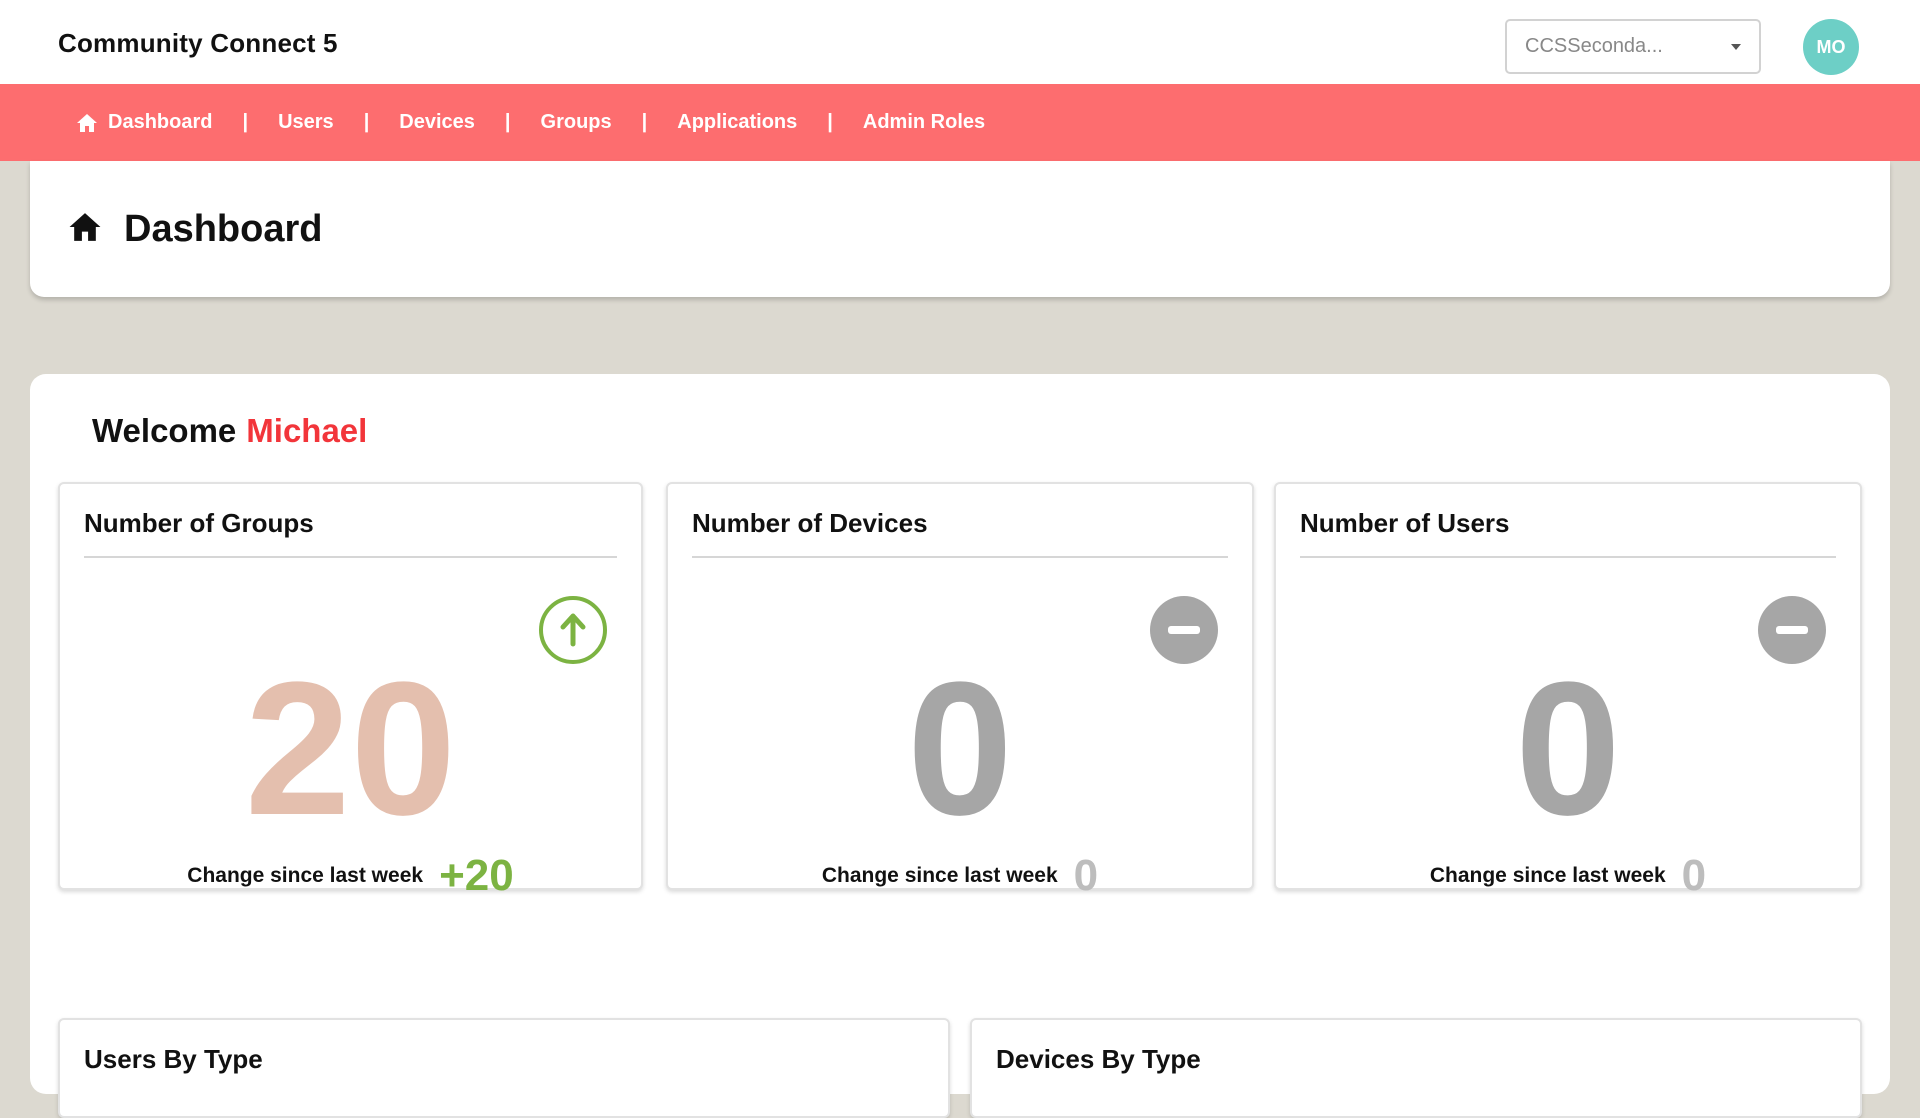 The height and width of the screenshot is (1118, 1920). What do you see at coordinates (164, 430) in the screenshot?
I see `welcome-greeting: Welcome` at bounding box center [164, 430].